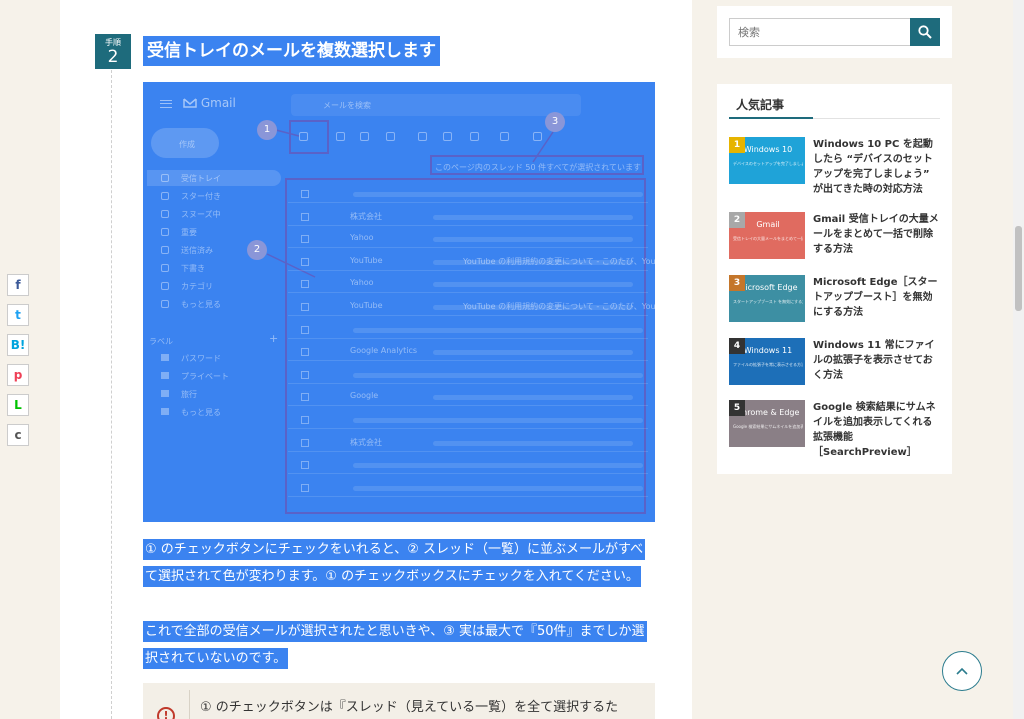 Image resolution: width=1024 pixels, height=719 pixels. Describe the element at coordinates (362, 238) in the screenshot. I see `gmail-row-sender: Yahoo` at that location.